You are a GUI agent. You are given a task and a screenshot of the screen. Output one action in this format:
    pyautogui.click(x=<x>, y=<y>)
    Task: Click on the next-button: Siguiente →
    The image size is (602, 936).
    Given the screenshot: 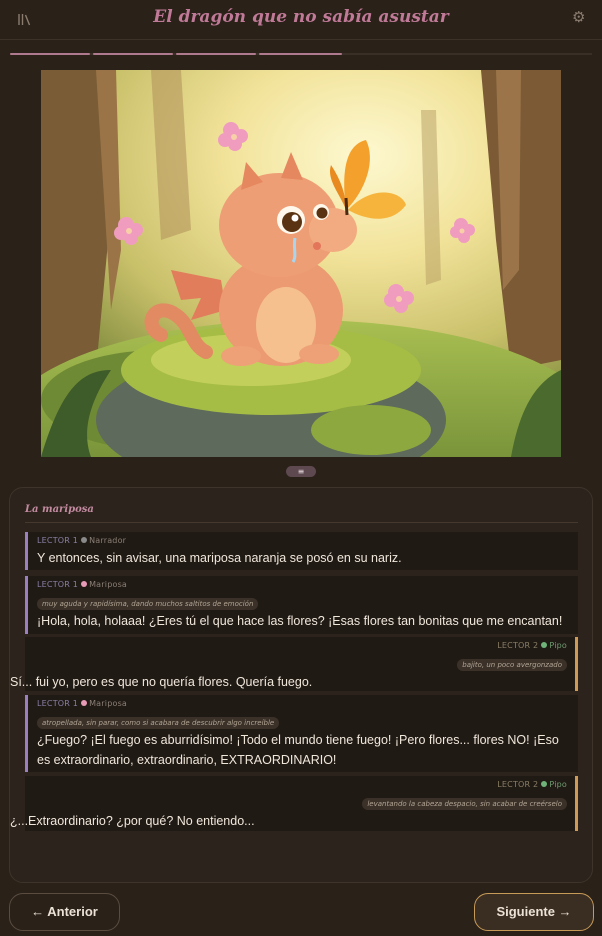 What is the action you would take?
    pyautogui.click(x=534, y=912)
    